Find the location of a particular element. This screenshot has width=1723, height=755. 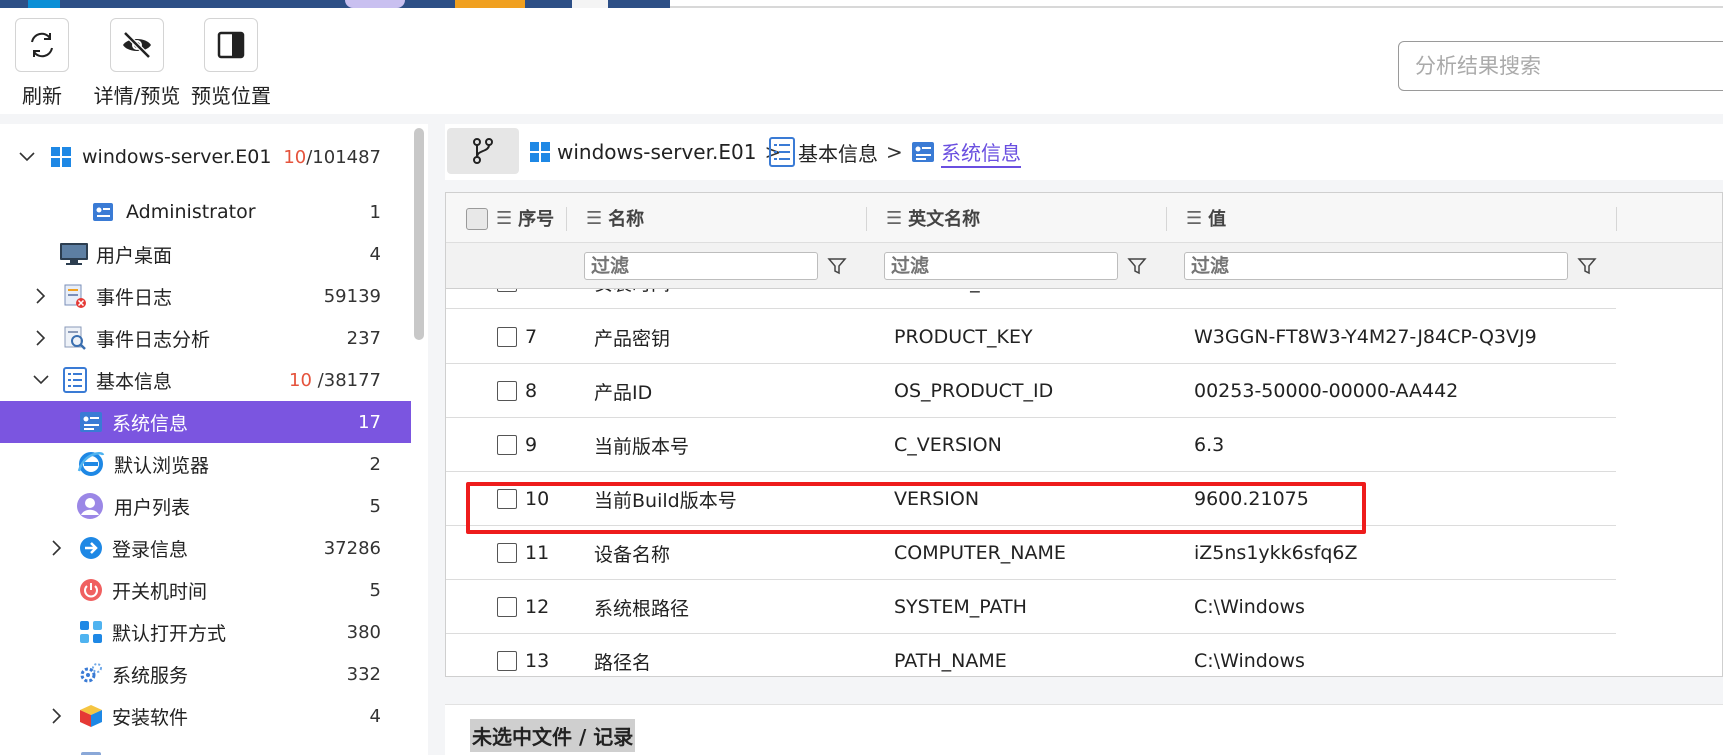

row-english-name: C_VERSION is located at coordinates (948, 445).